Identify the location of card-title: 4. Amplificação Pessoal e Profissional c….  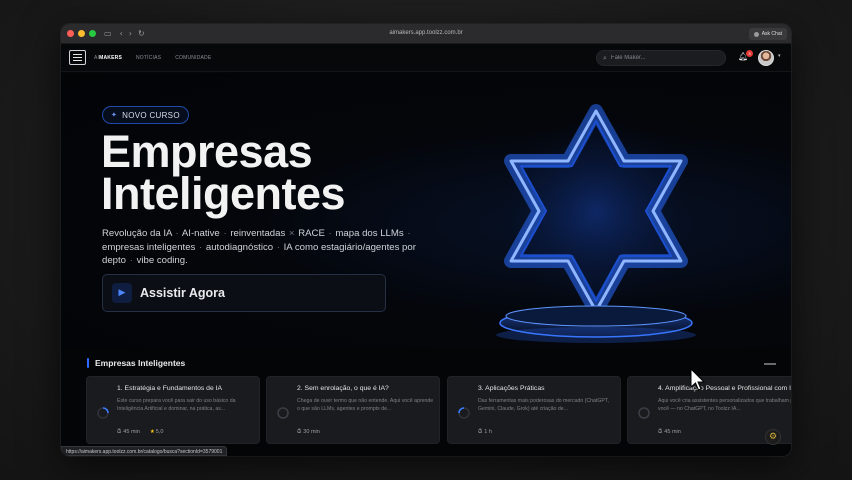
(724, 388).